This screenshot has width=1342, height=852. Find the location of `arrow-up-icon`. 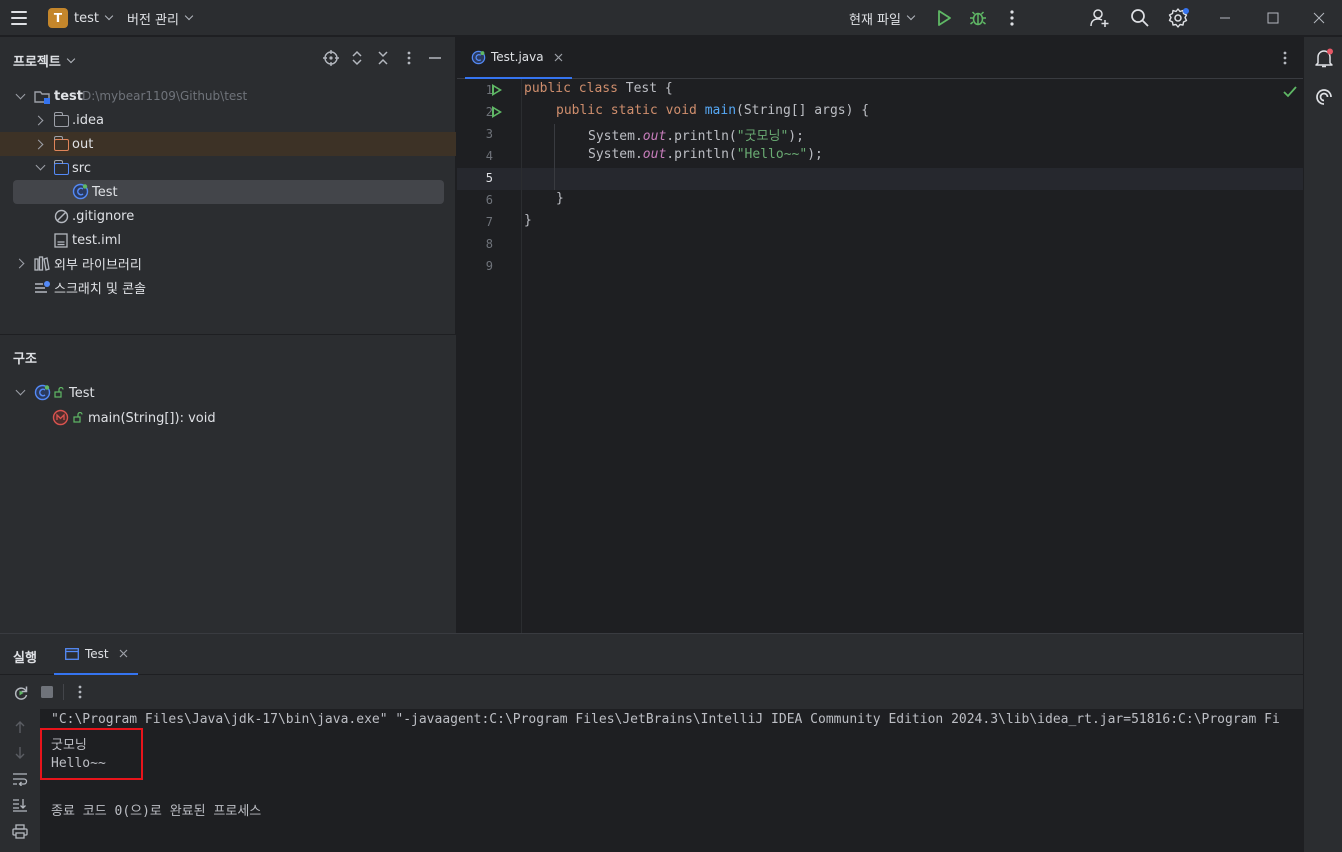

arrow-up-icon is located at coordinates (20, 727).